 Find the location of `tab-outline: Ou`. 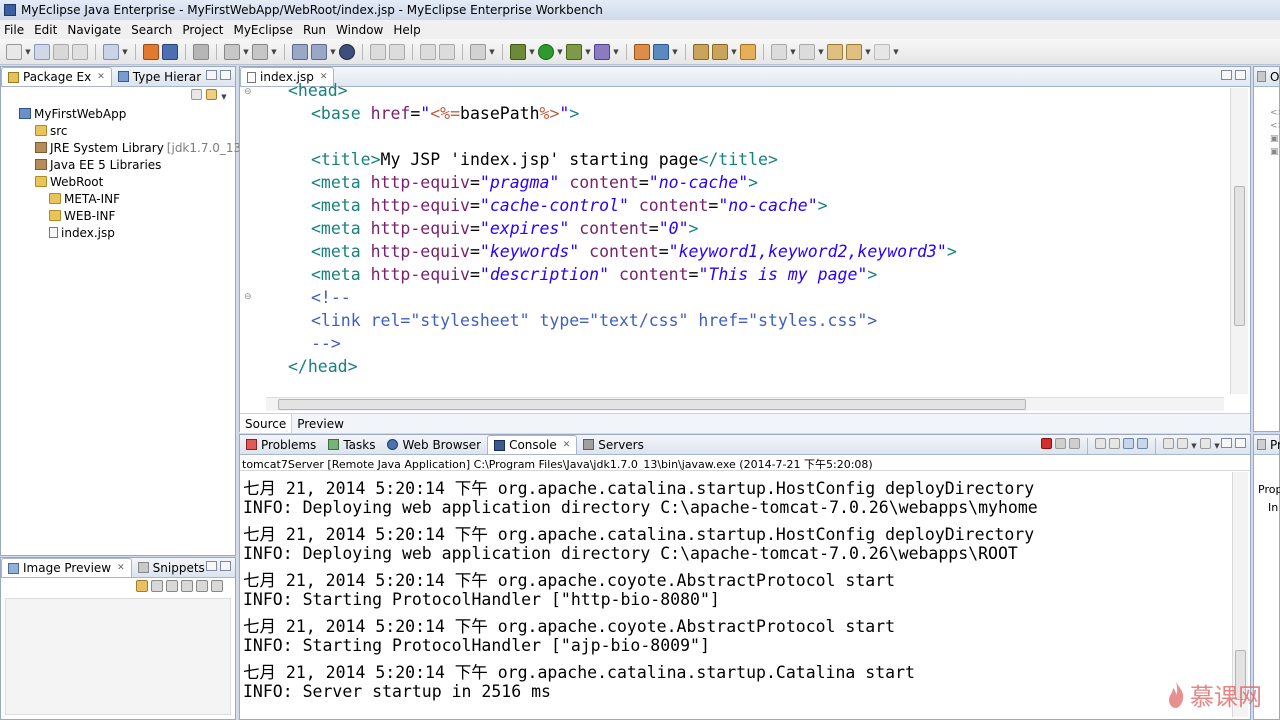

tab-outline: Ou is located at coordinates (1267, 76).